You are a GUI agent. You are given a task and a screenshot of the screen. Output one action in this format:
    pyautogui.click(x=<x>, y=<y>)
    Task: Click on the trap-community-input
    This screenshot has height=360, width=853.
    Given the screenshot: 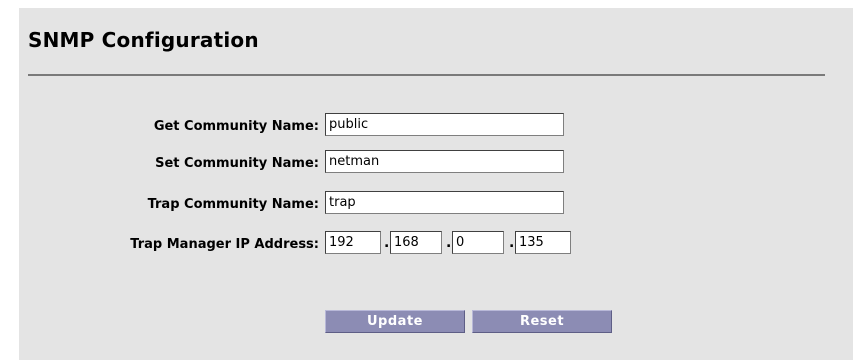 What is the action you would take?
    pyautogui.click(x=444, y=202)
    